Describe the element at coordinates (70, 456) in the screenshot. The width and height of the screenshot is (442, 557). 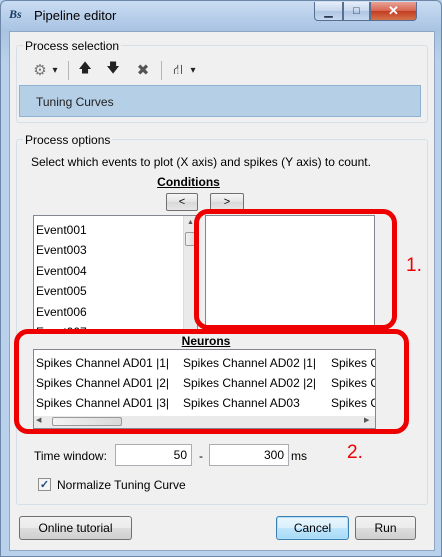
I see `time-window-label: Time window:` at that location.